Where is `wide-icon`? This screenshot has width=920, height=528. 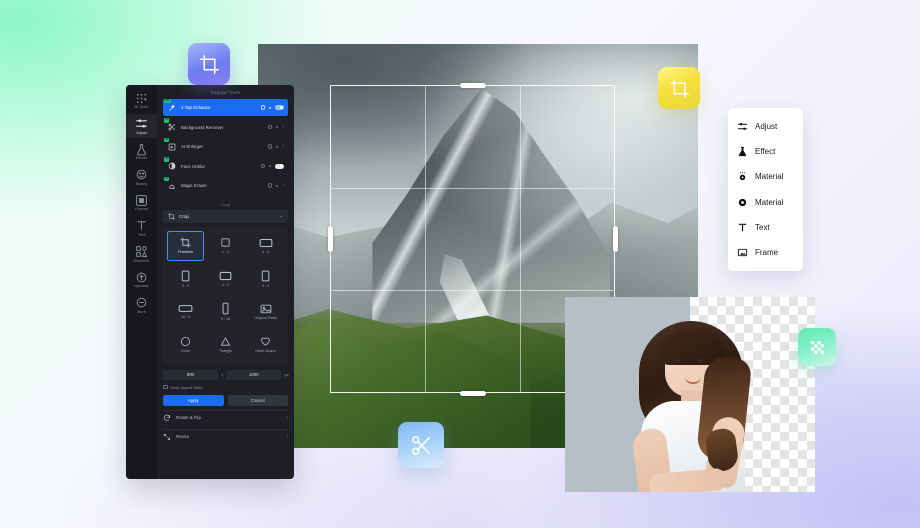
wide-icon is located at coordinates (185, 308).